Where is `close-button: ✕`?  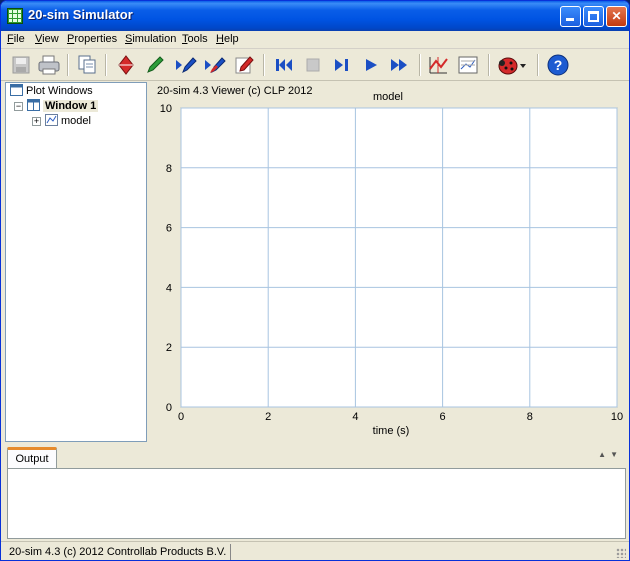
close-button: ✕ is located at coordinates (616, 16).